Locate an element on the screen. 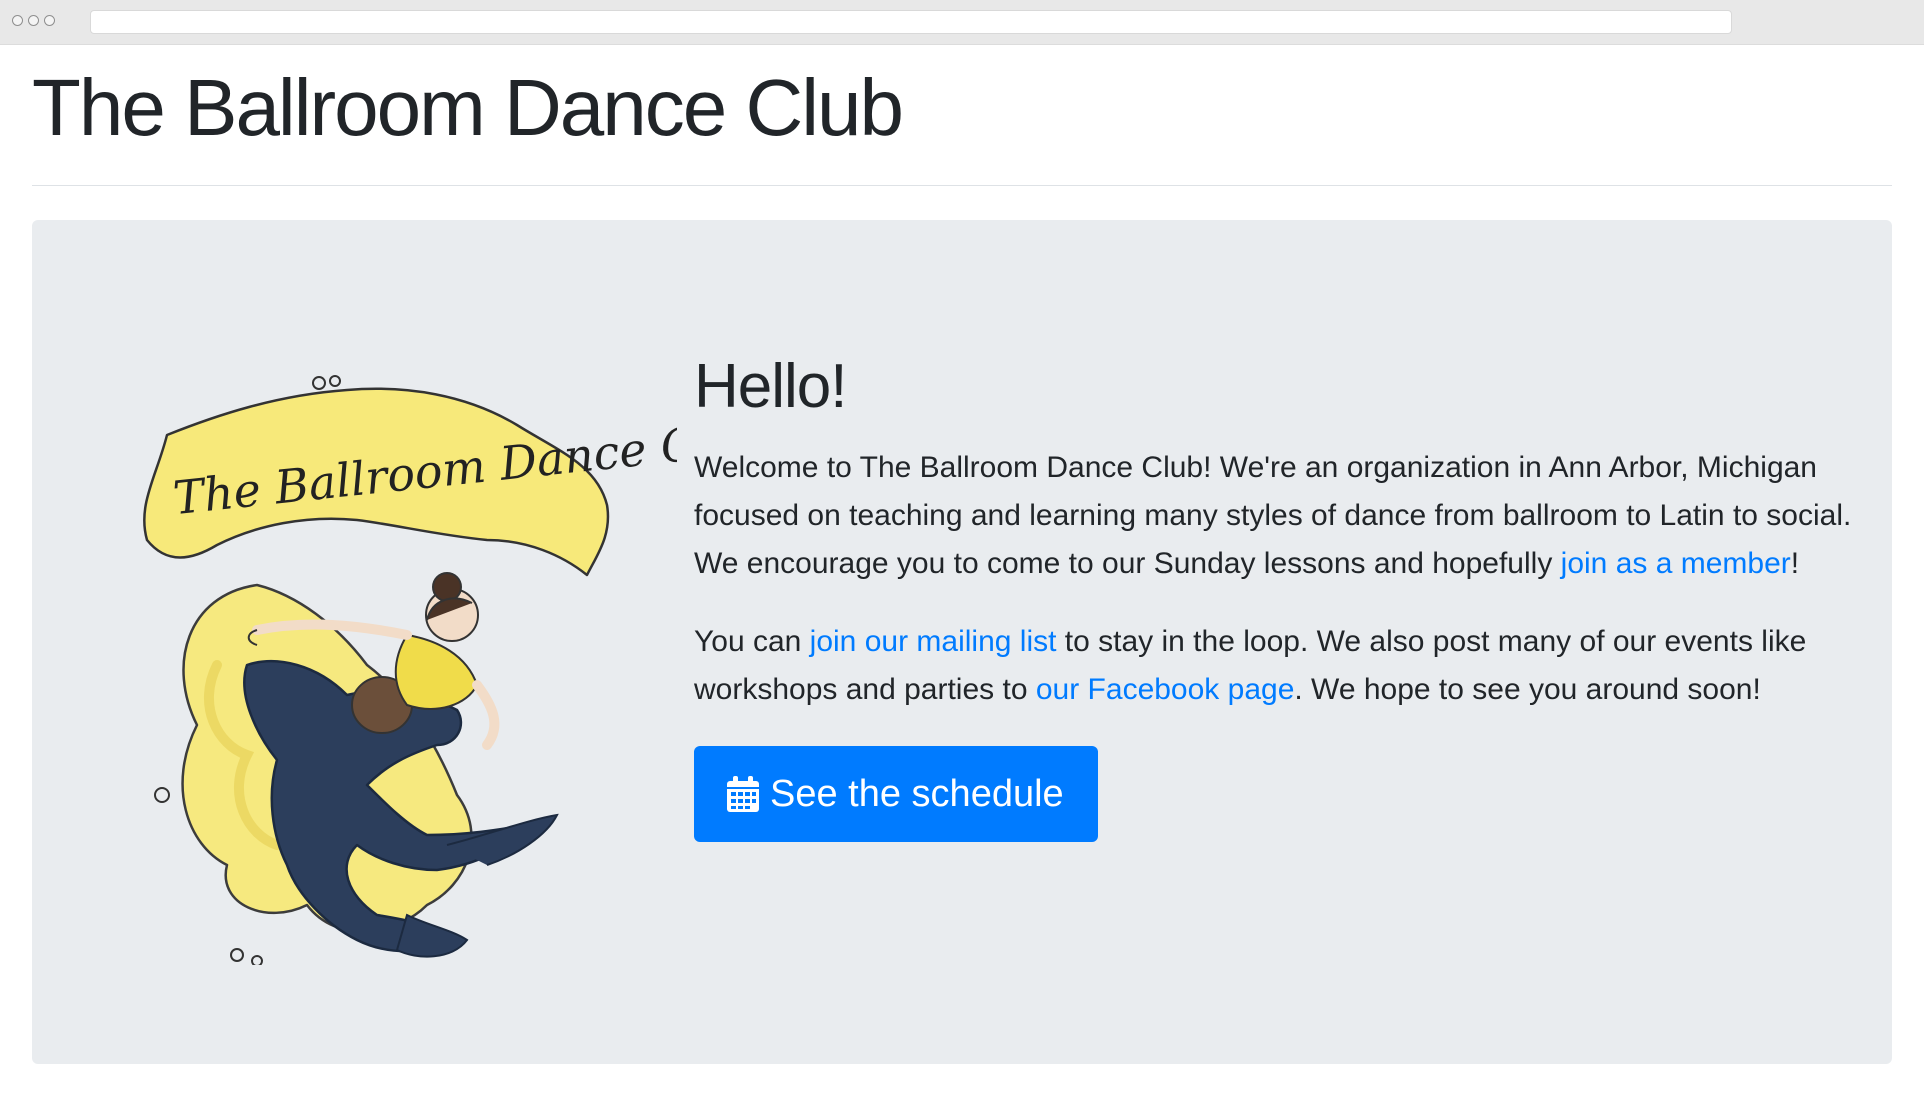 Image resolution: width=1924 pixels, height=1104 pixels. calendar-icon is located at coordinates (743, 794).